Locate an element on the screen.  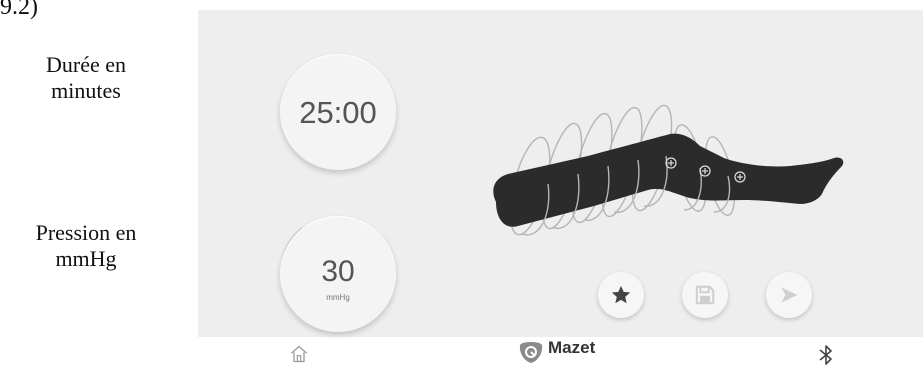
favorite-button is located at coordinates (621, 295).